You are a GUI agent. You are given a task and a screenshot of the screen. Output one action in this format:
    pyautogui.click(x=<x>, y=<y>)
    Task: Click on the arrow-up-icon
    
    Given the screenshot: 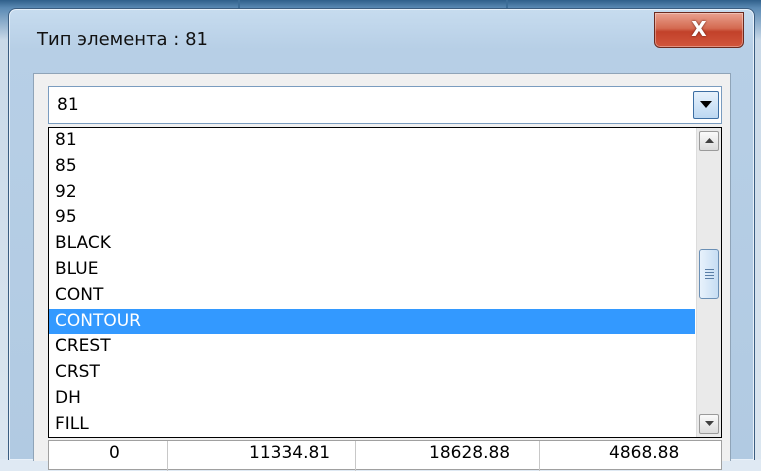 What is the action you would take?
    pyautogui.click(x=709, y=140)
    